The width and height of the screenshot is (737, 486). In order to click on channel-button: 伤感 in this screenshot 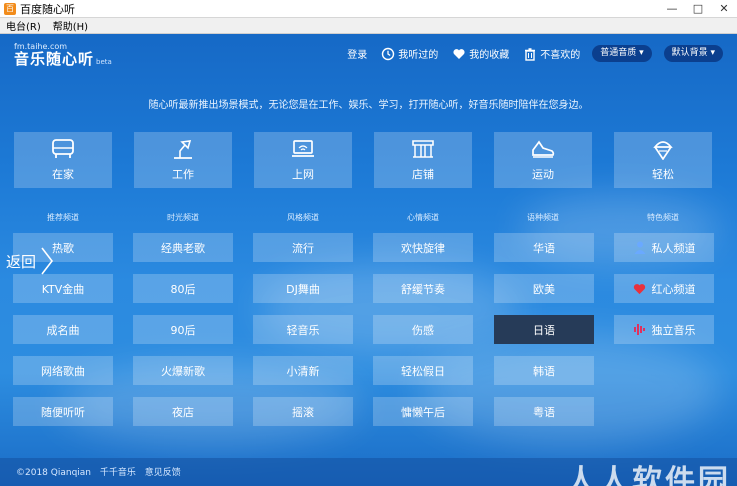, I will do `click(423, 329)`.